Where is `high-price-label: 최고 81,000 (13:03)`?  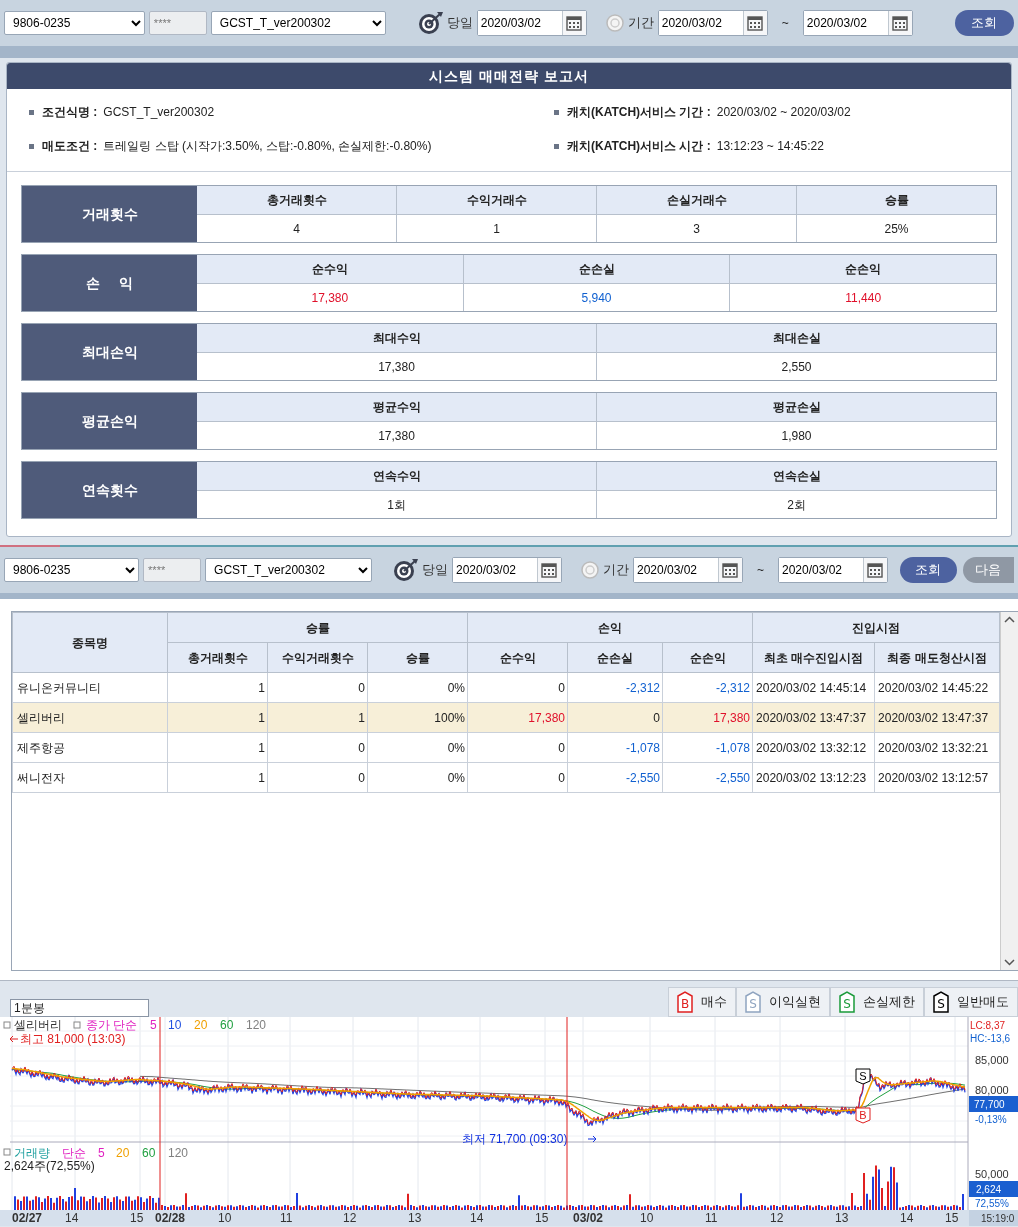
high-price-label: 최고 81,000 (13:03) is located at coordinates (73, 1039).